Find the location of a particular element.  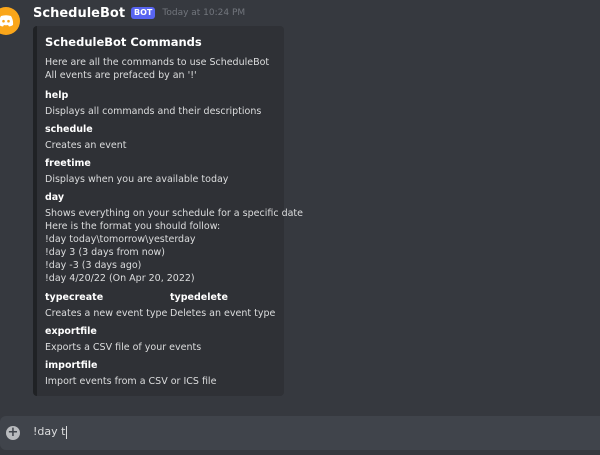

field-name: typecreate is located at coordinates (74, 297).